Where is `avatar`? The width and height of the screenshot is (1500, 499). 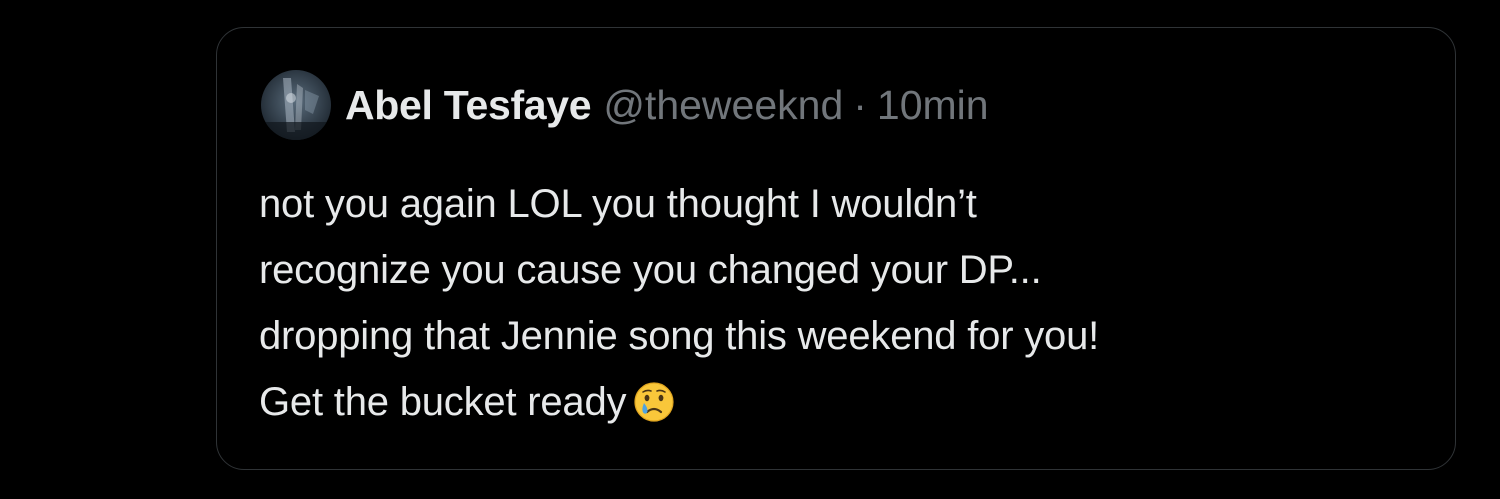 avatar is located at coordinates (296, 105).